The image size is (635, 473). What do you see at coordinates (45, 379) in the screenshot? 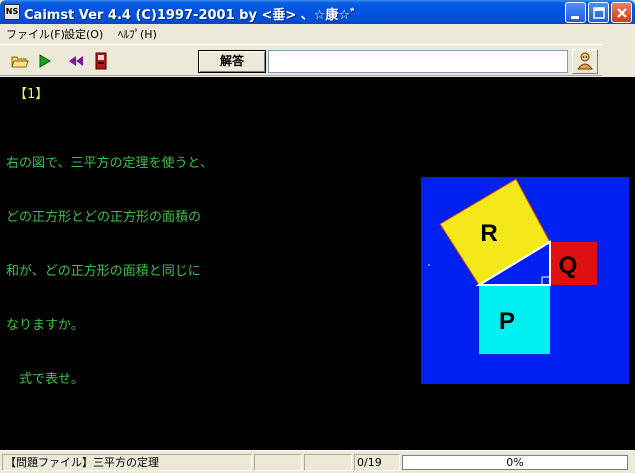
I see `question-line: 式で表せ。` at bounding box center [45, 379].